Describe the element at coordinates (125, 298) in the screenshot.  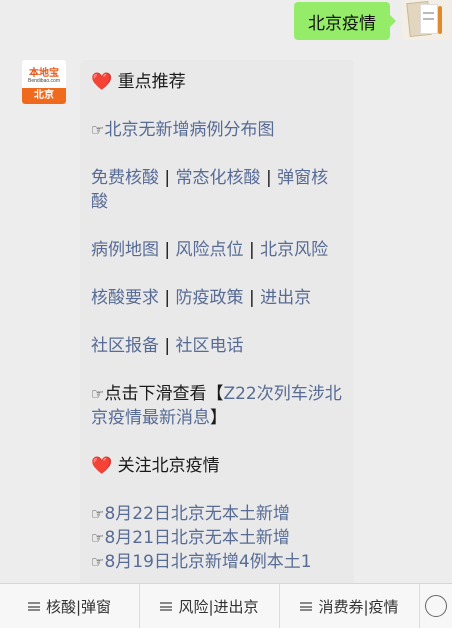
I see `link-test-requirements: 核酸要求` at that location.